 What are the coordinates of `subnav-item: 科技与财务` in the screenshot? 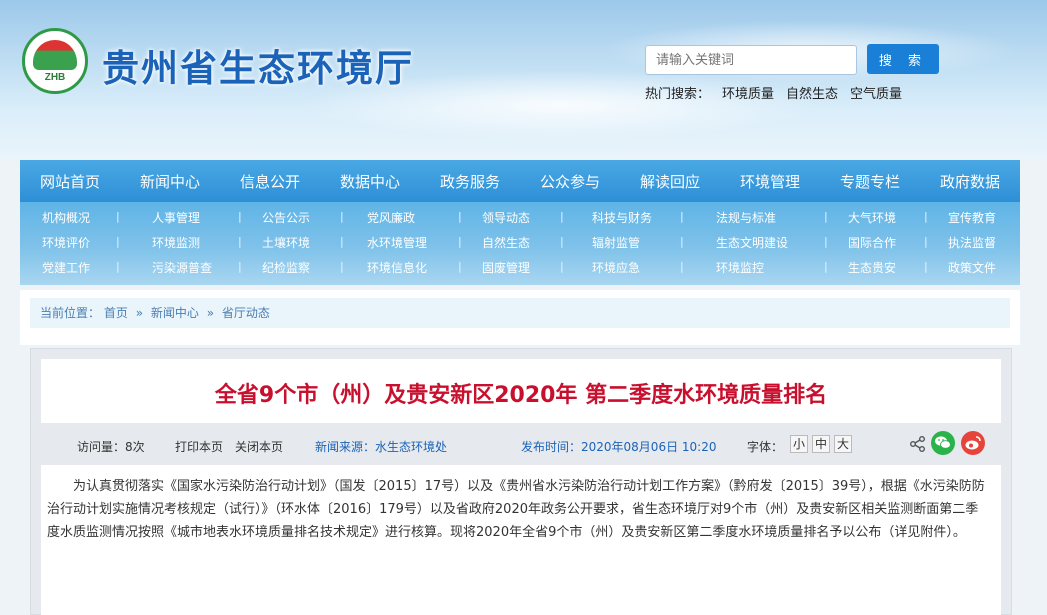 It's located at (622, 217).